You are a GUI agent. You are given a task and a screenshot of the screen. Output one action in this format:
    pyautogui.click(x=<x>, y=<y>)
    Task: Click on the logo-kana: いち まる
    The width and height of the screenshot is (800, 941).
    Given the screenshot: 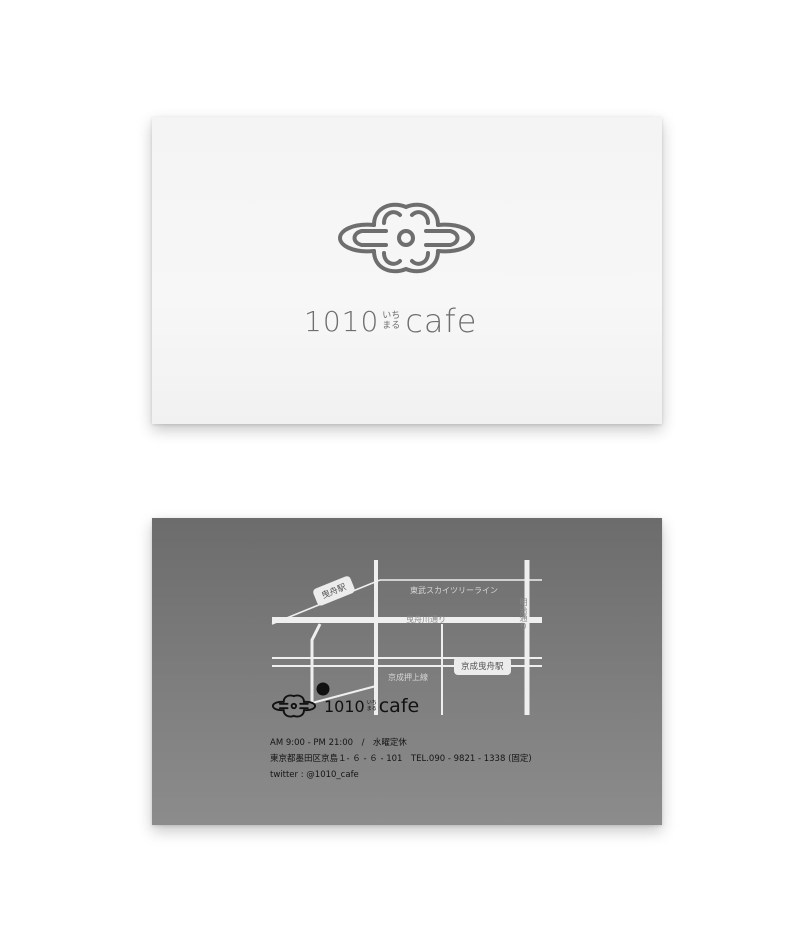 What is the action you would take?
    pyautogui.click(x=391, y=321)
    